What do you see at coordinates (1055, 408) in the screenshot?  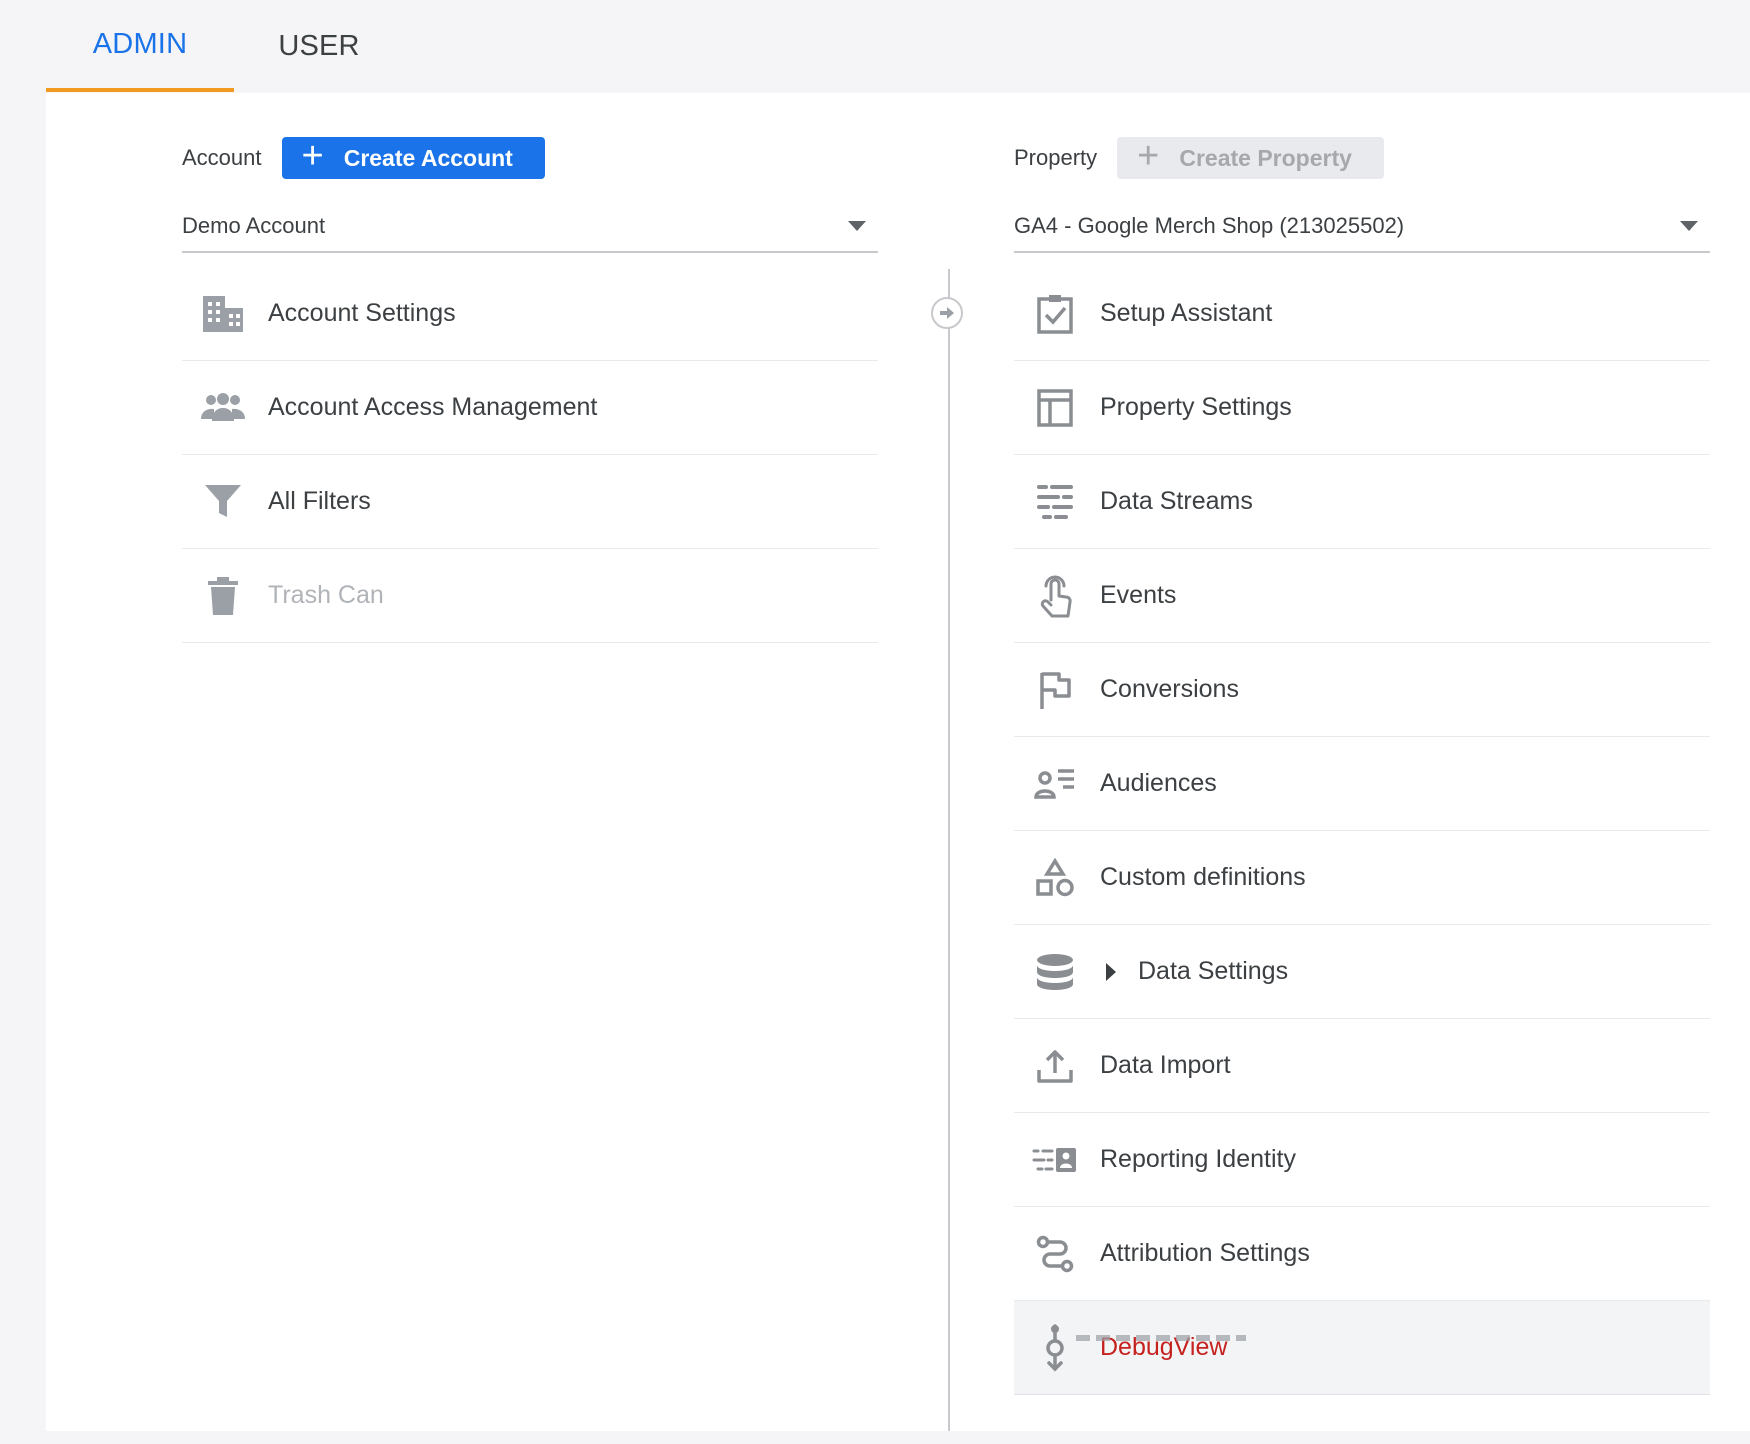 I see `layout-icon` at bounding box center [1055, 408].